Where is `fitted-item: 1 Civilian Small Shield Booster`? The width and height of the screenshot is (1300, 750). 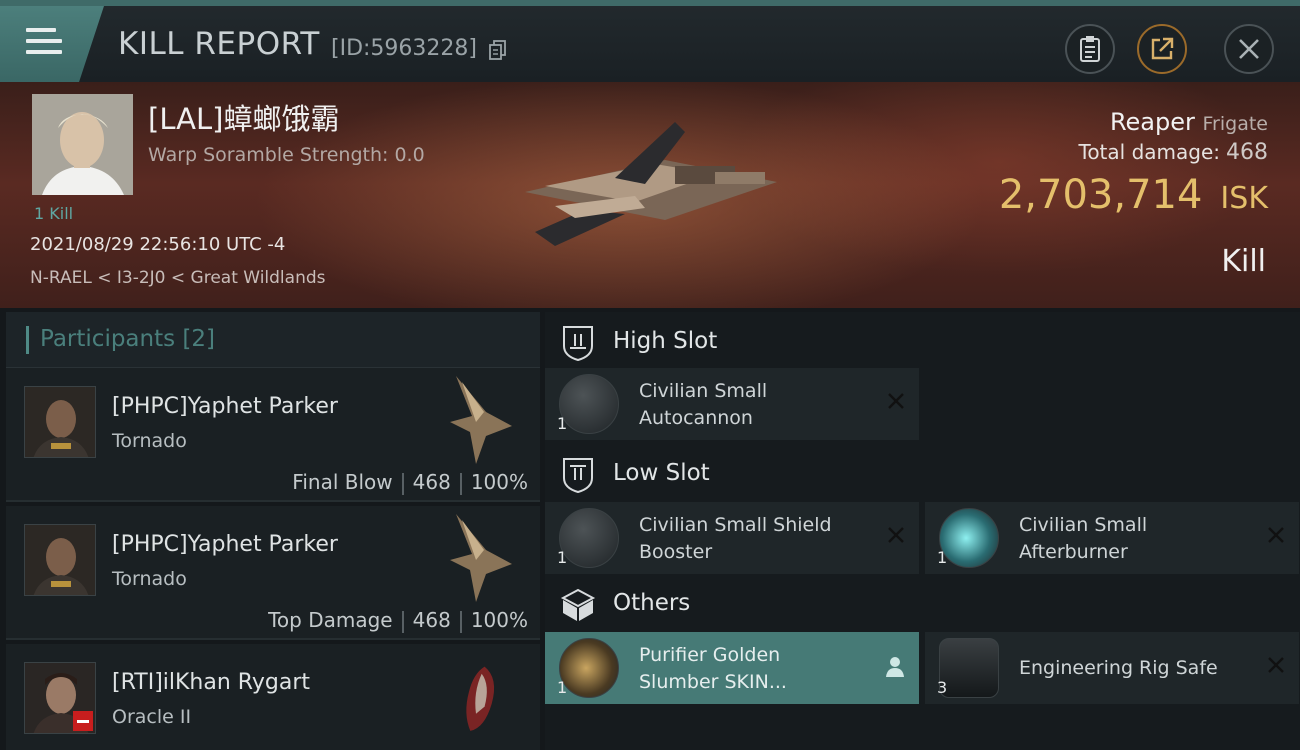 fitted-item: 1 Civilian Small Shield Booster is located at coordinates (732, 538).